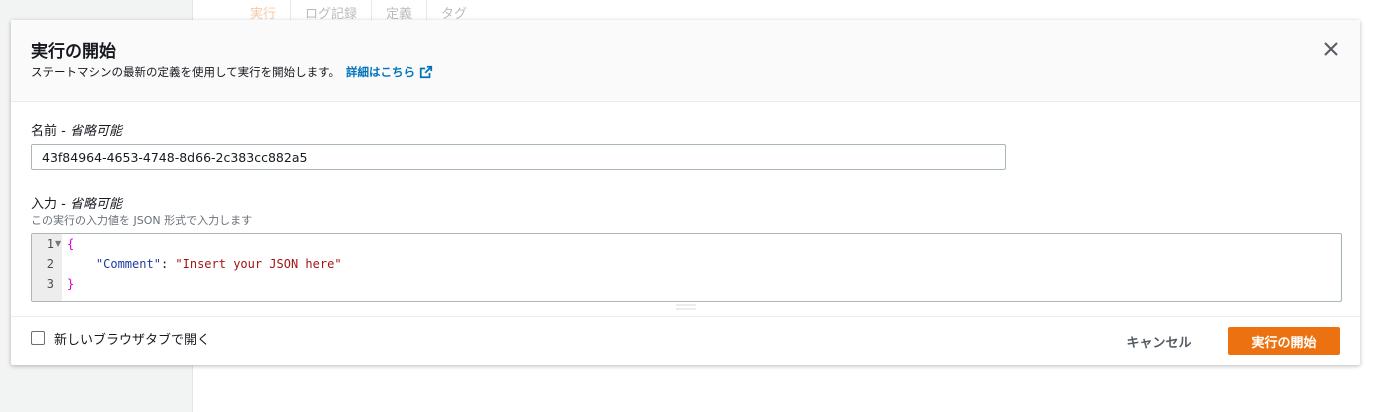 The width and height of the screenshot is (1400, 412). Describe the element at coordinates (454, 14) in the screenshot. I see `background-tab-tags: タグ` at that location.